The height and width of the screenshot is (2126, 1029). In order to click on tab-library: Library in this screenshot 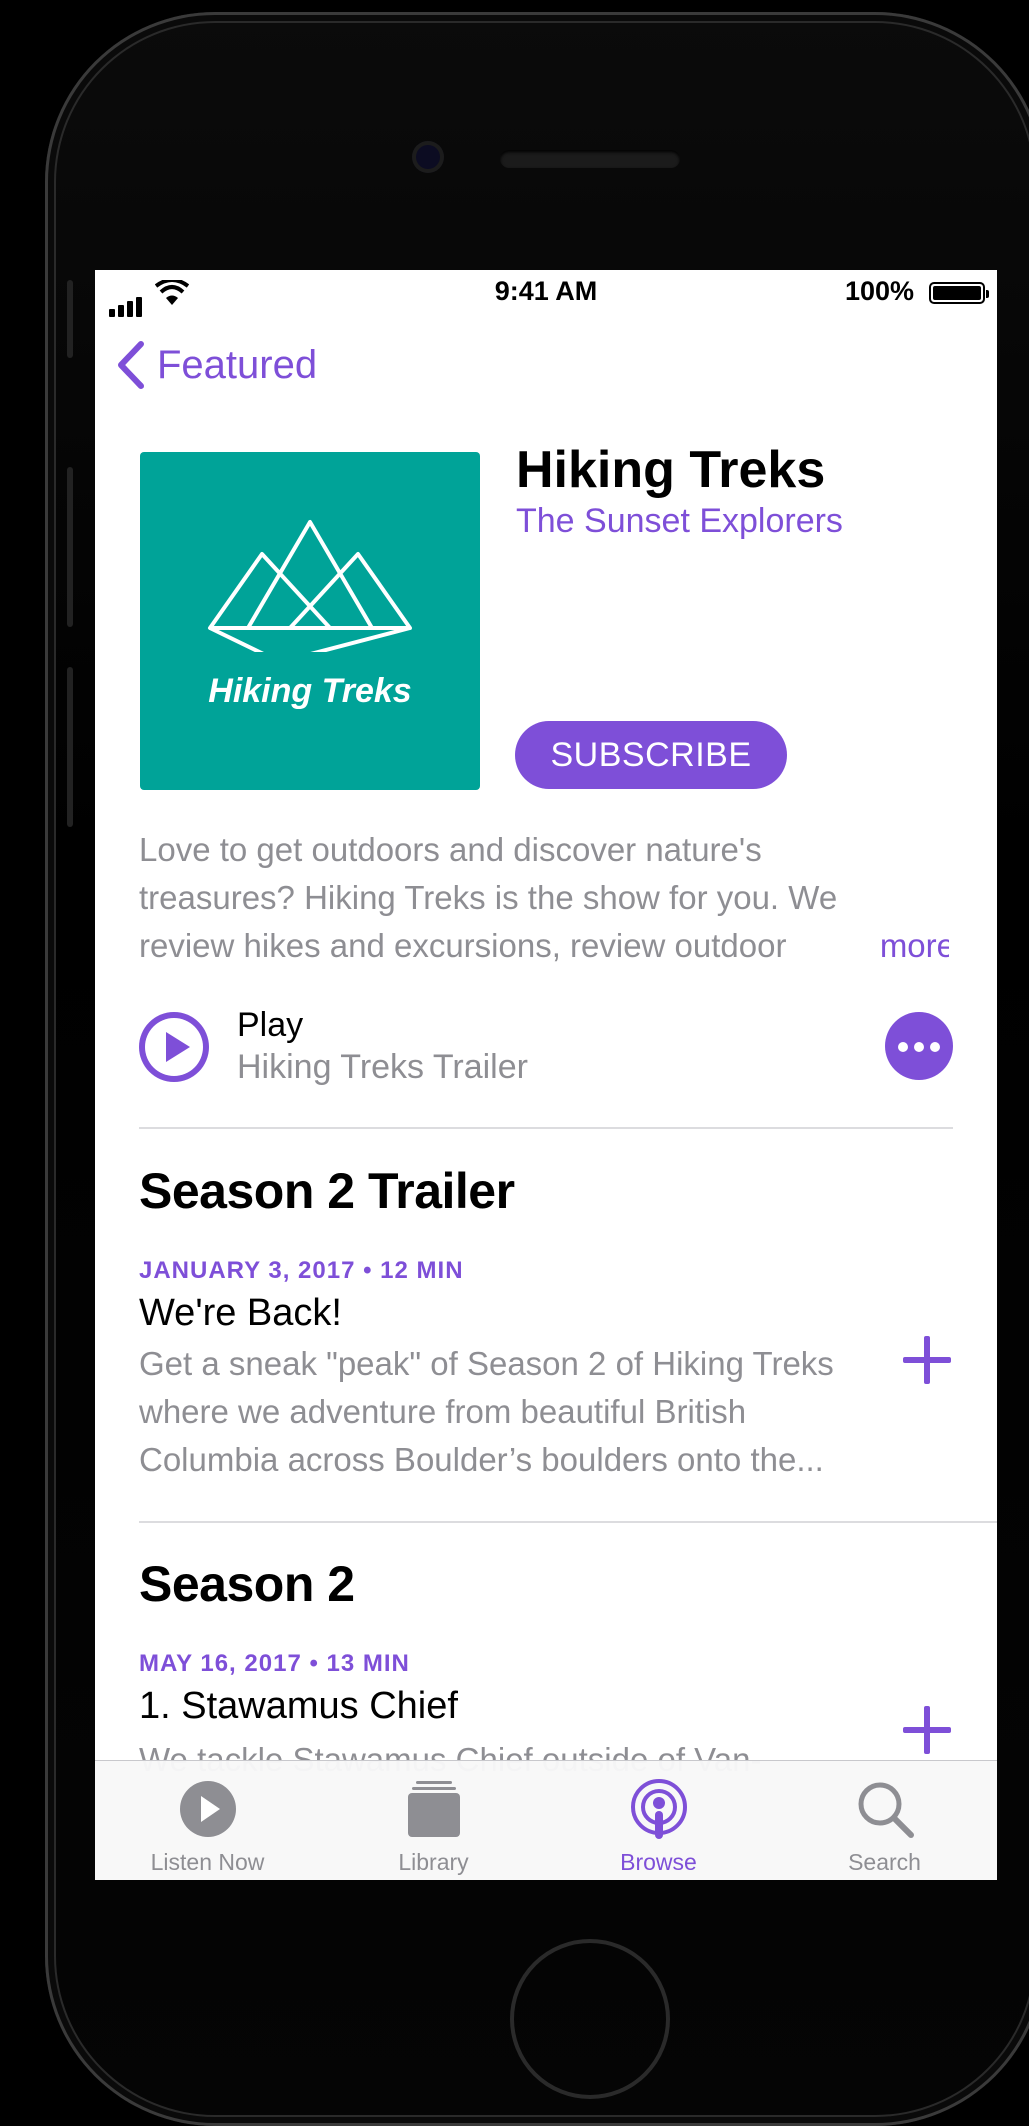, I will do `click(433, 1820)`.